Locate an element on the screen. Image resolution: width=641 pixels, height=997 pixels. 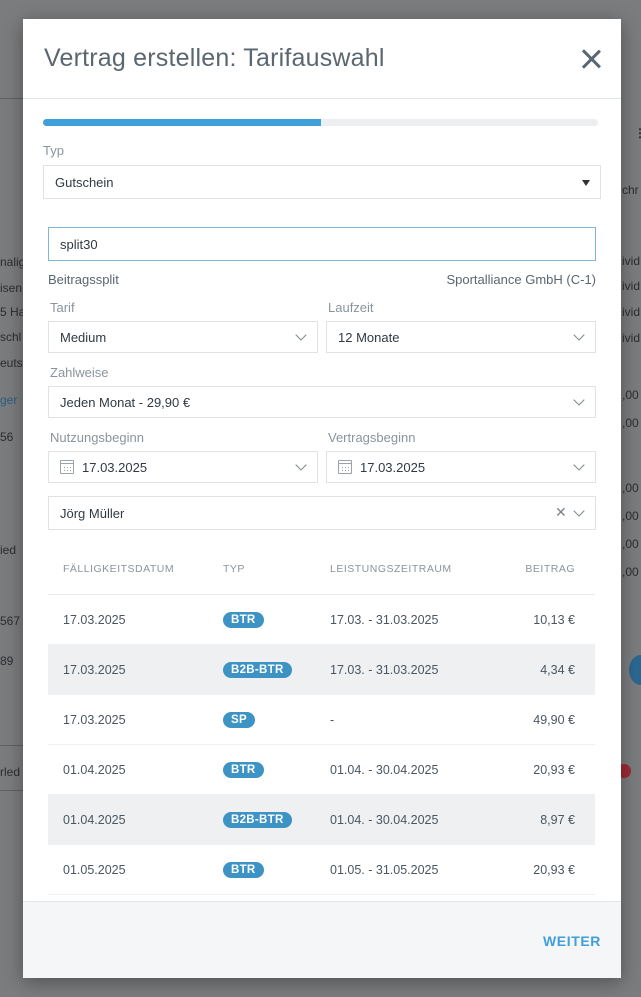
bg-text: 5 Ha is located at coordinates (13, 312).